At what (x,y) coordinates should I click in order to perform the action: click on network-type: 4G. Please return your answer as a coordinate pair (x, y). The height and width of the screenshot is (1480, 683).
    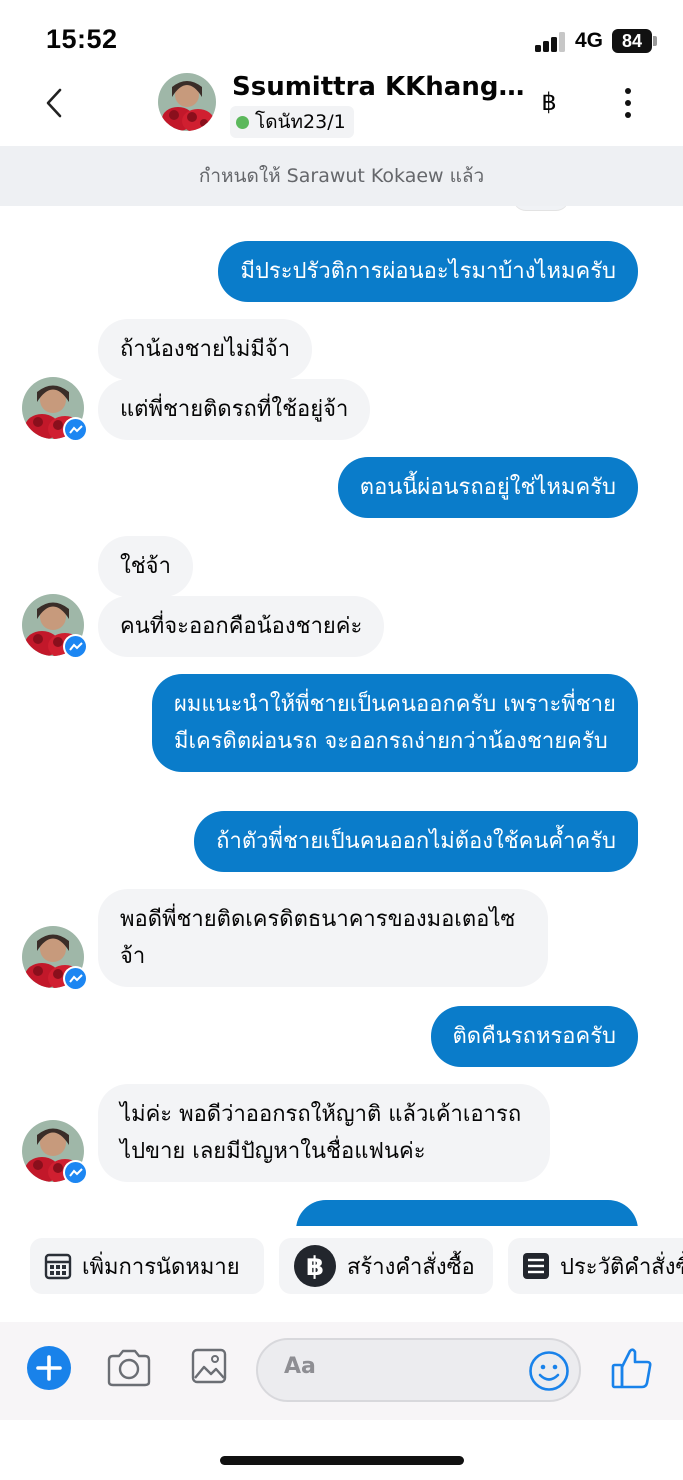
    Looking at the image, I should click on (589, 40).